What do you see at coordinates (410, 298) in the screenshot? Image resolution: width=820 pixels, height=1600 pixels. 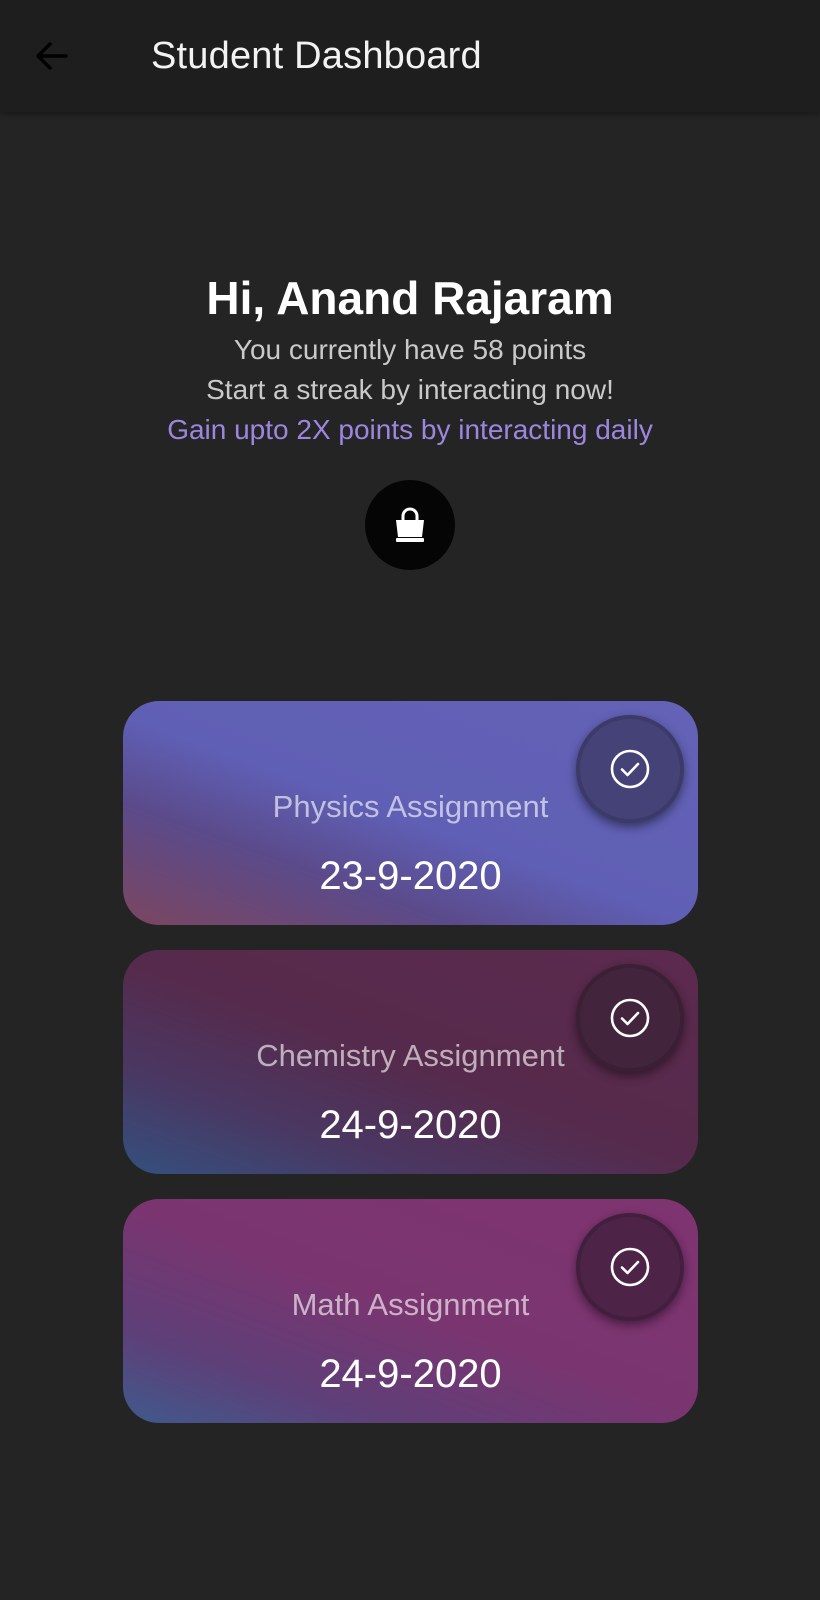 I see `greeting-heading: Hi, Anand Rajaram` at bounding box center [410, 298].